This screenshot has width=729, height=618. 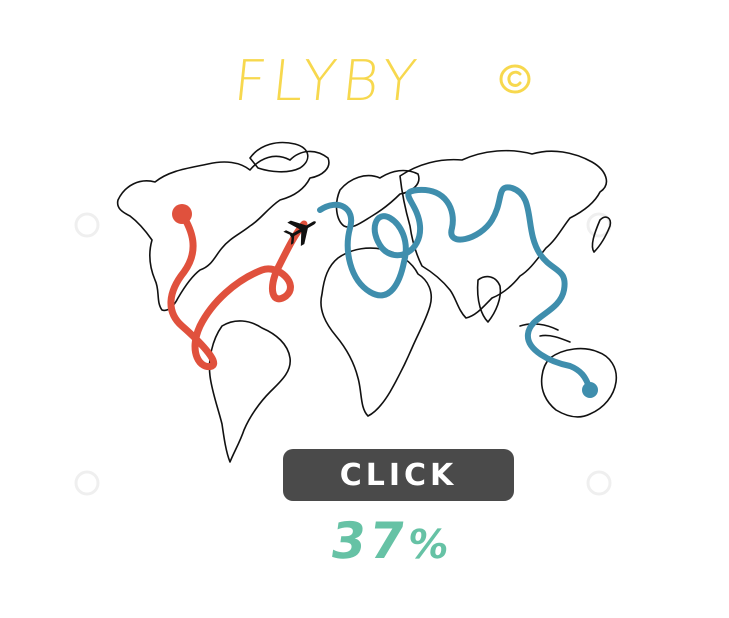 I want to click on game-title-text: FLYBY, so click(x=328, y=81).